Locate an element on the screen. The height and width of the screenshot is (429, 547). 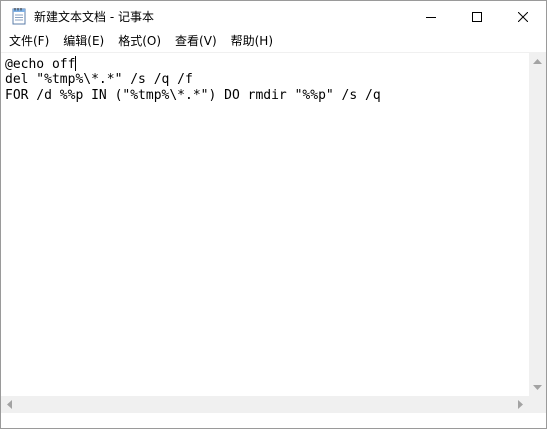
close-button is located at coordinates (523, 16).